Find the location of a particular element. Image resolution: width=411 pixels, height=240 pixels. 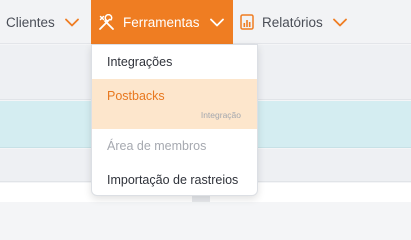

menu-item-postbacks: Postbacks Integração is located at coordinates (174, 104).